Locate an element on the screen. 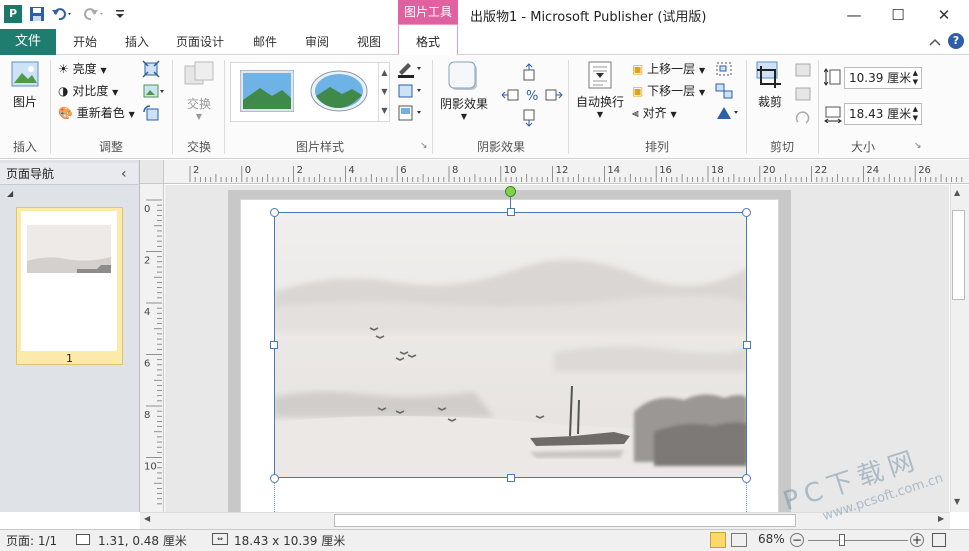 The width and height of the screenshot is (969, 551). brightness-icon: ☀ is located at coordinates (63, 69).